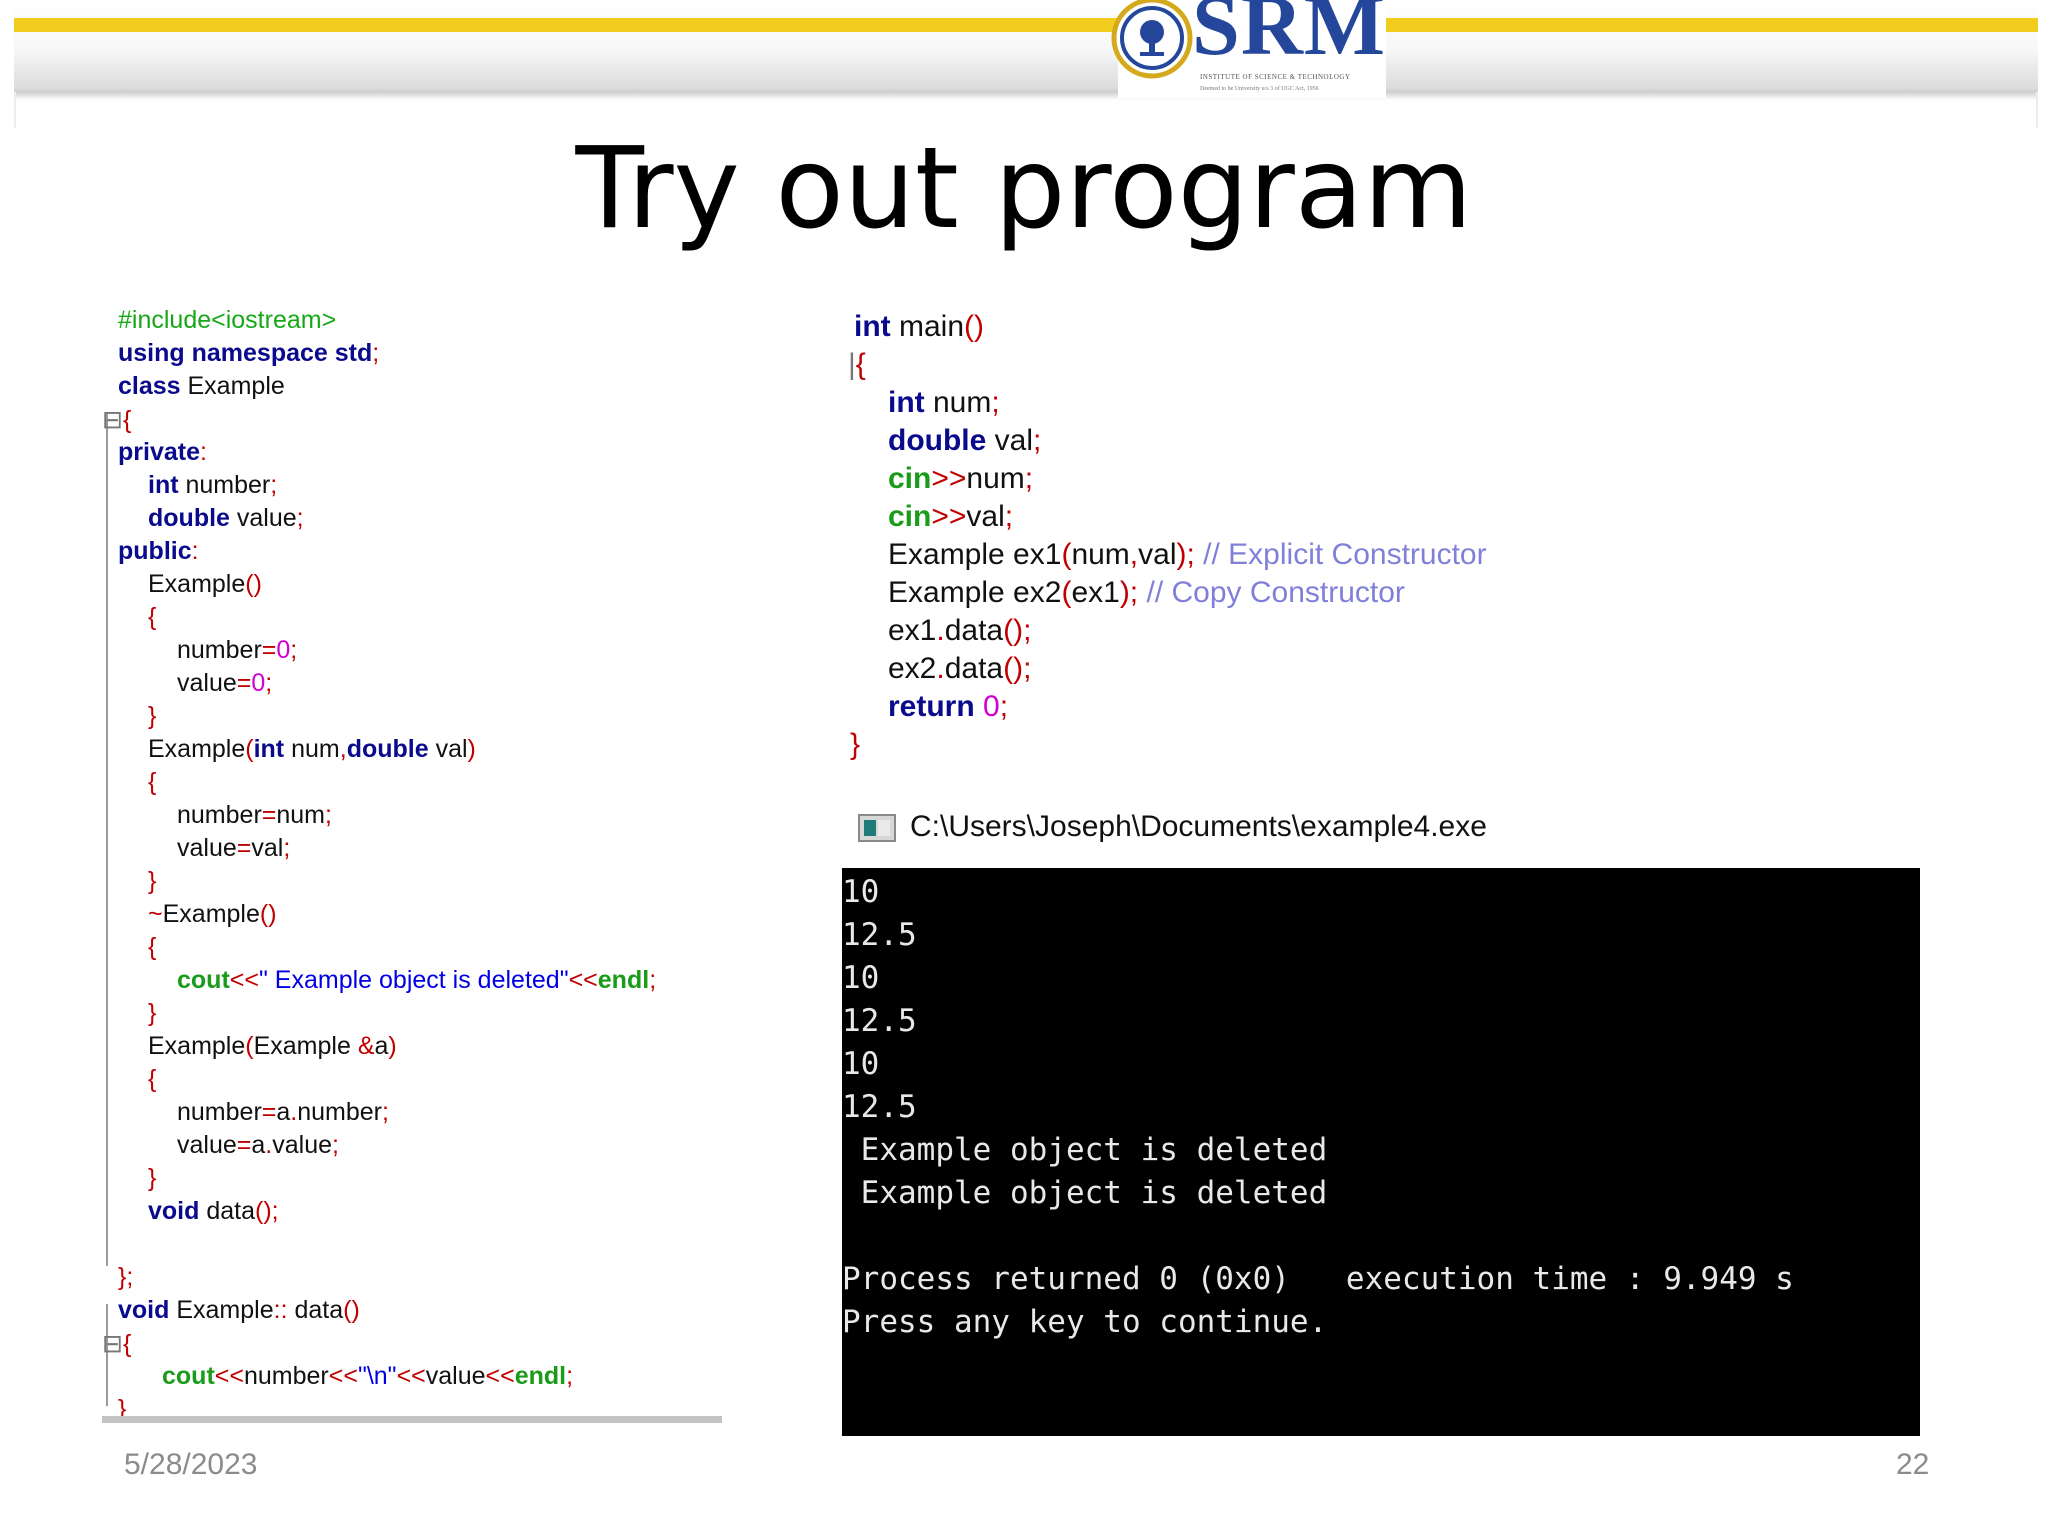 The image size is (2048, 1536). Describe the element at coordinates (191, 1464) in the screenshot. I see `slide-date: 5/28/2023` at that location.